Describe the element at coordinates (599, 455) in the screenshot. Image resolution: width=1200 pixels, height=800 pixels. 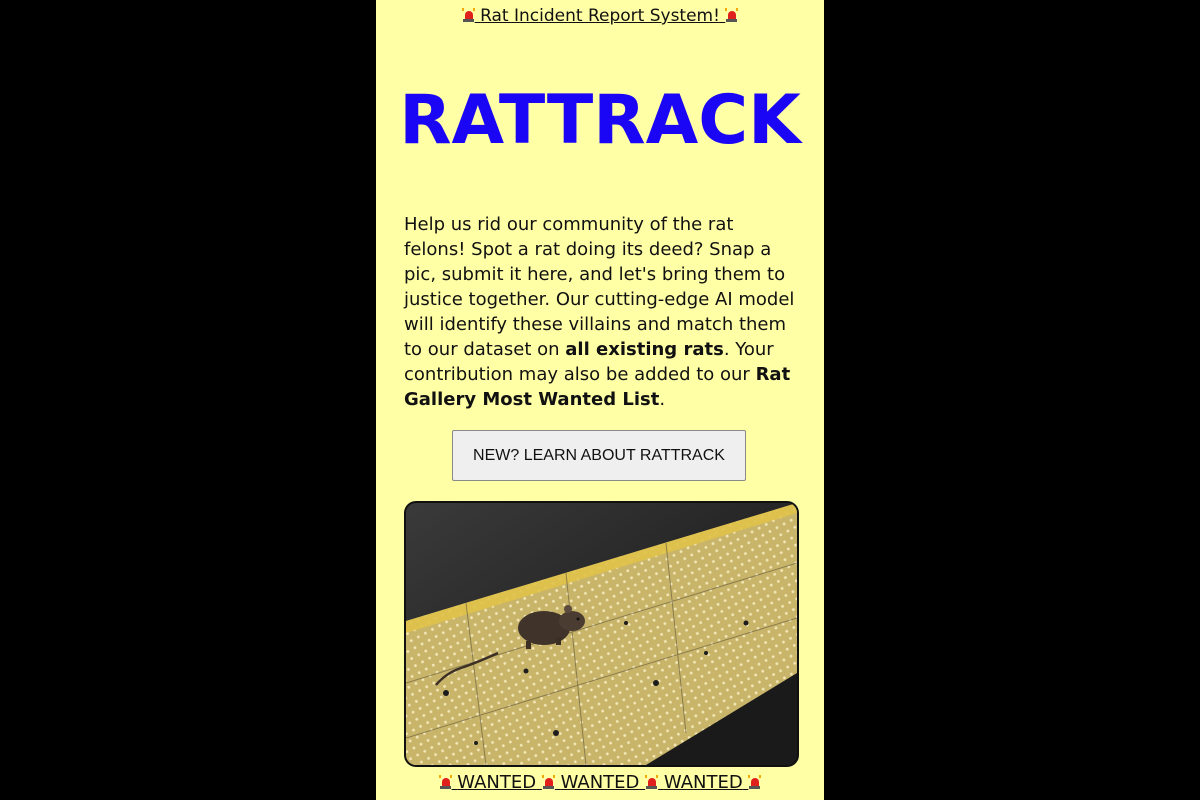
I see `learn-about-button: NEW? LEARN ABOUT RATTRACK` at that location.